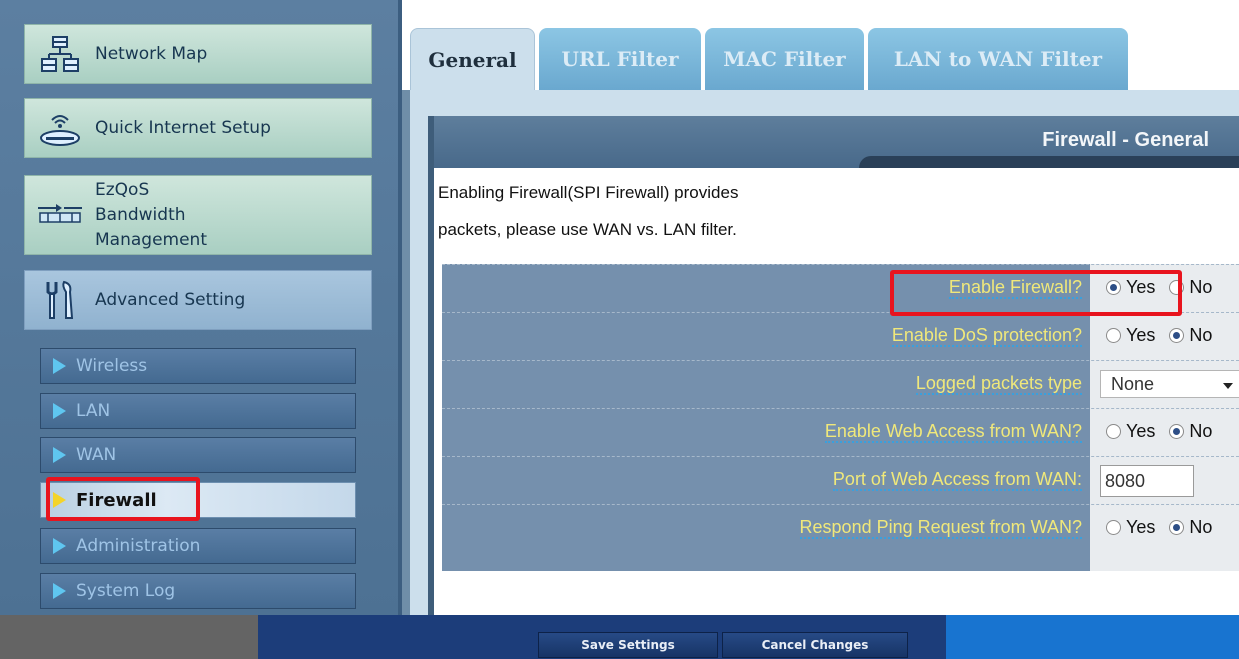  Describe the element at coordinates (588, 192) in the screenshot. I see `panel-description-line1: Enabling Firewall(SPI Firewall) provides` at that location.